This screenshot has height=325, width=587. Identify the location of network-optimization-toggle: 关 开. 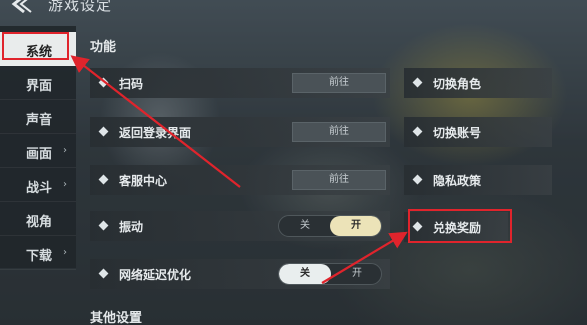
(330, 274).